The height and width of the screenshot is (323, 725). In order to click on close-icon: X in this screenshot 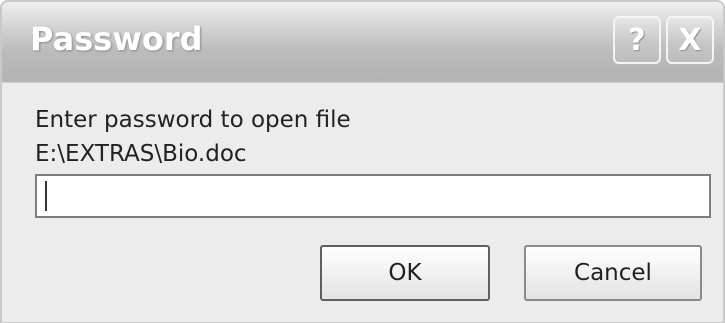, I will do `click(690, 40)`.